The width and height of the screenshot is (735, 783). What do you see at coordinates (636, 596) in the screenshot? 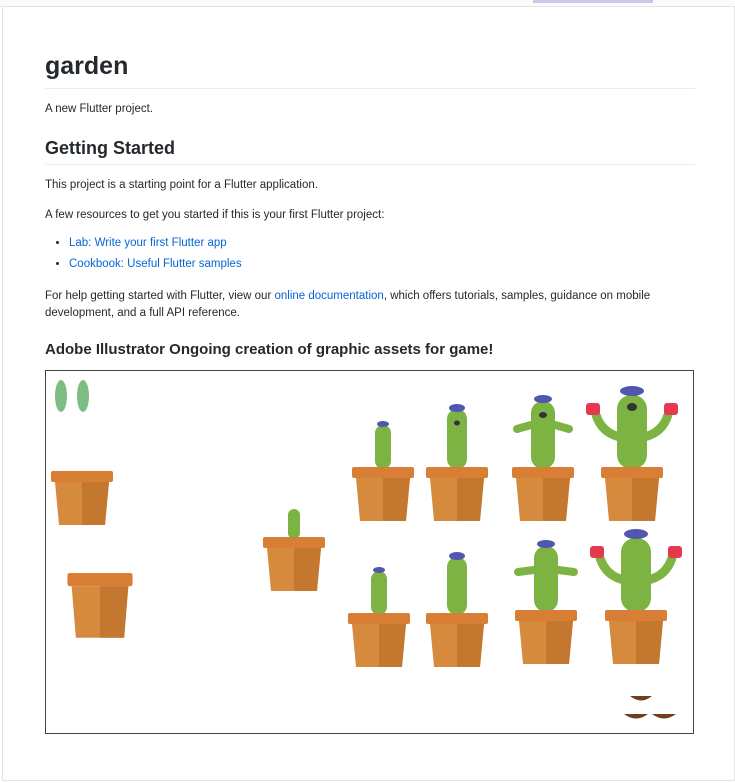
I see `cactus-stage-4-alt` at bounding box center [636, 596].